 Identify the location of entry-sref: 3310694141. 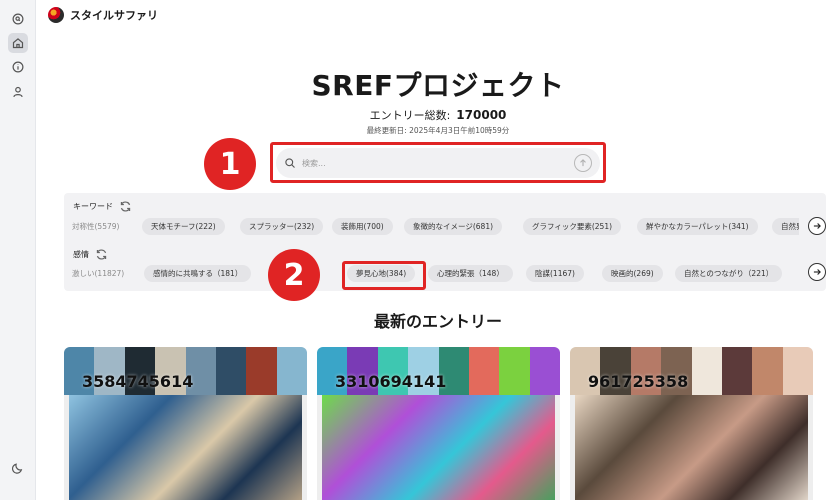
(391, 381).